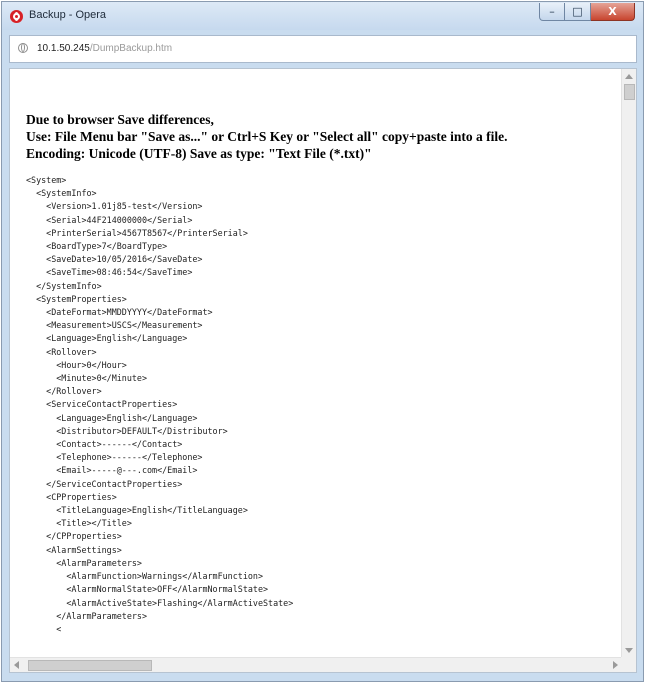  What do you see at coordinates (114, 457) in the screenshot?
I see `xml-line: <Telephone>------</Telephone>` at bounding box center [114, 457].